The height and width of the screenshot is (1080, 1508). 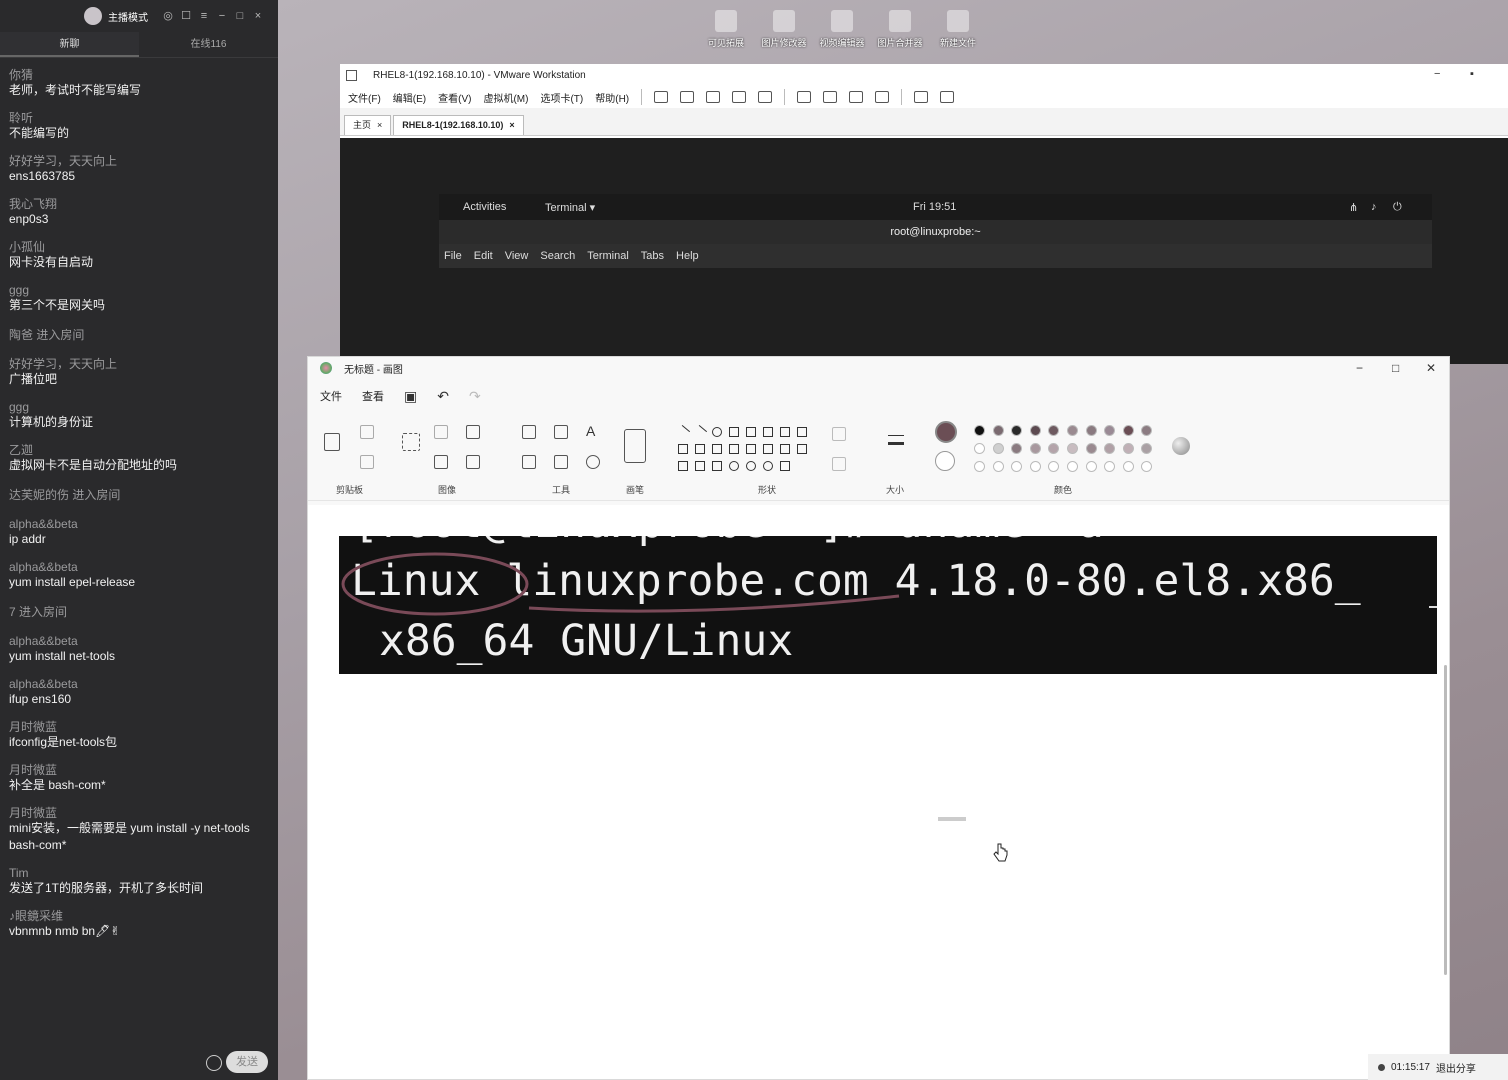 What do you see at coordinates (441, 432) in the screenshot?
I see `crop-icon` at bounding box center [441, 432].